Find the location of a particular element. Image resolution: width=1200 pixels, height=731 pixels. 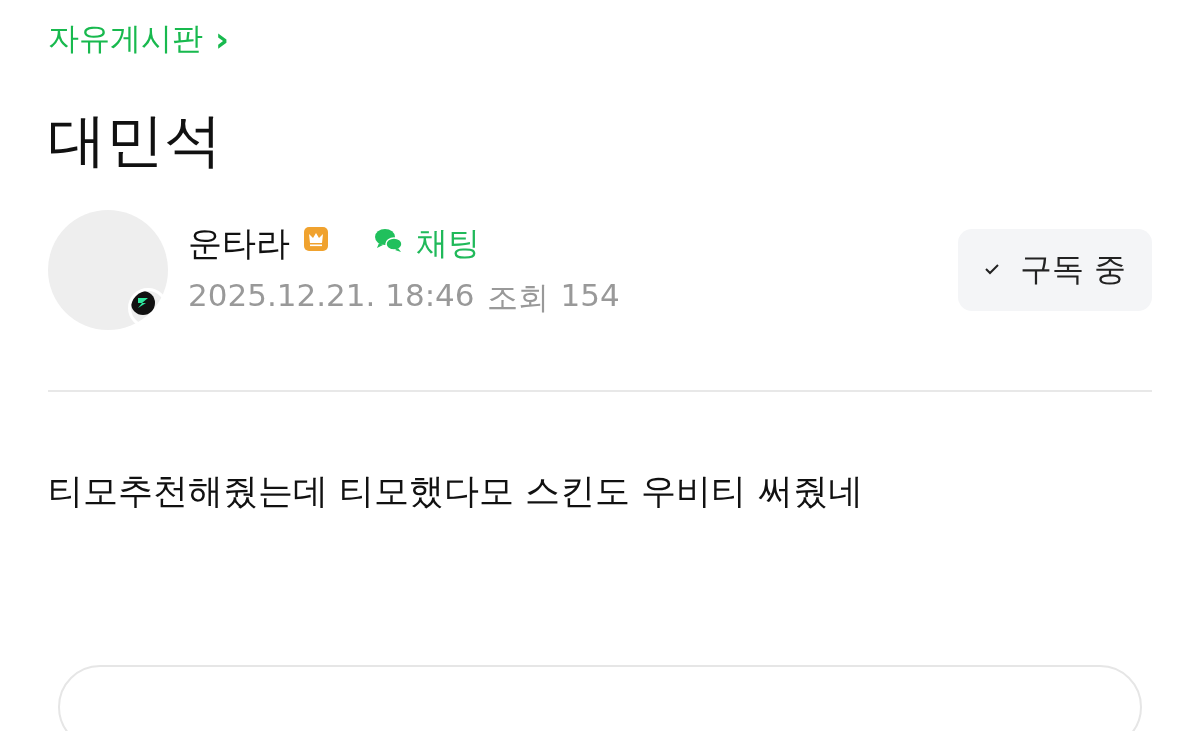

views-label: 조회 is located at coordinates (517, 297).